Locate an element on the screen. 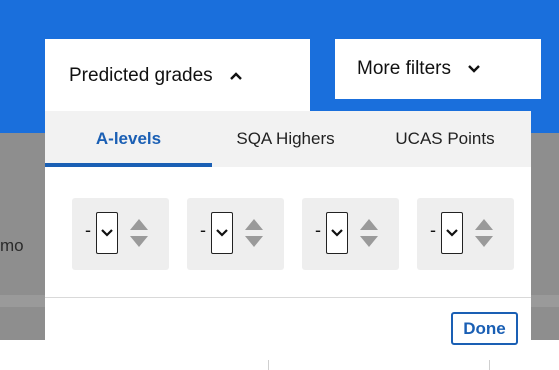 The width and height of the screenshot is (559, 370). predicted-grades-button: Predicted grades is located at coordinates (177, 76).